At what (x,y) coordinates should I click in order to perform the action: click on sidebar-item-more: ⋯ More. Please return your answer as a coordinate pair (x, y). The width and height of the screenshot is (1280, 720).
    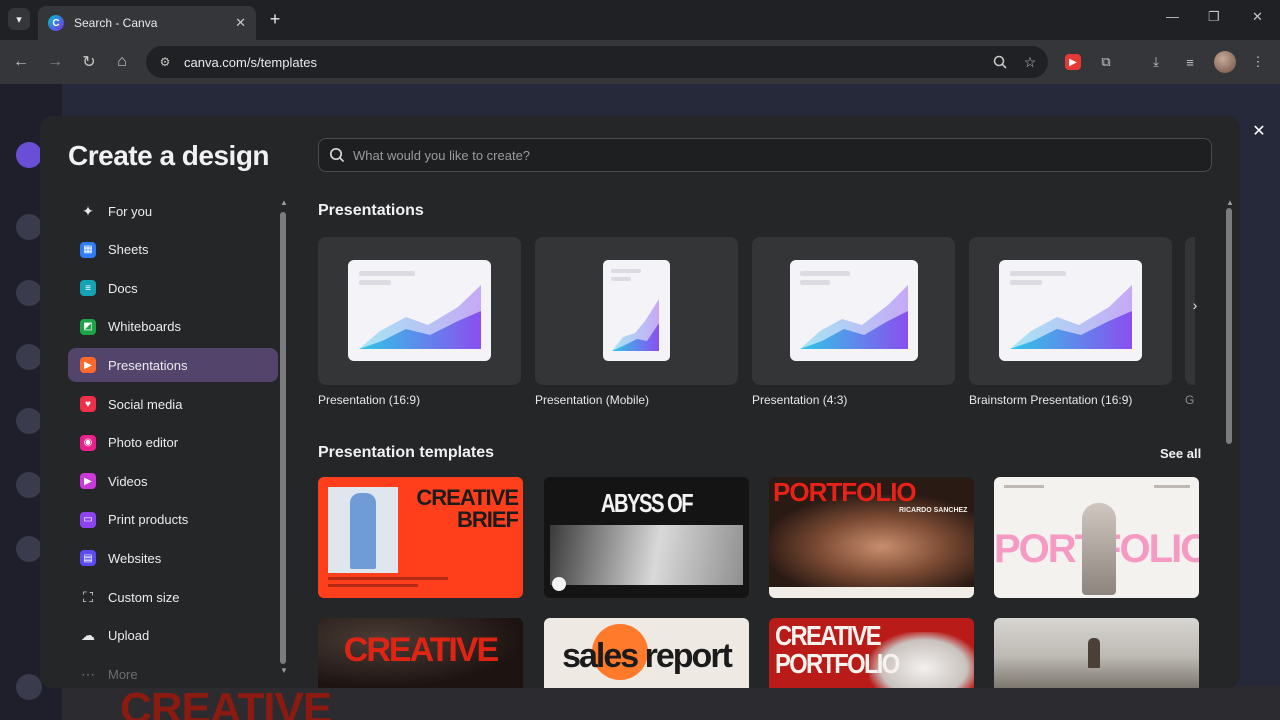
    Looking at the image, I should click on (173, 672).